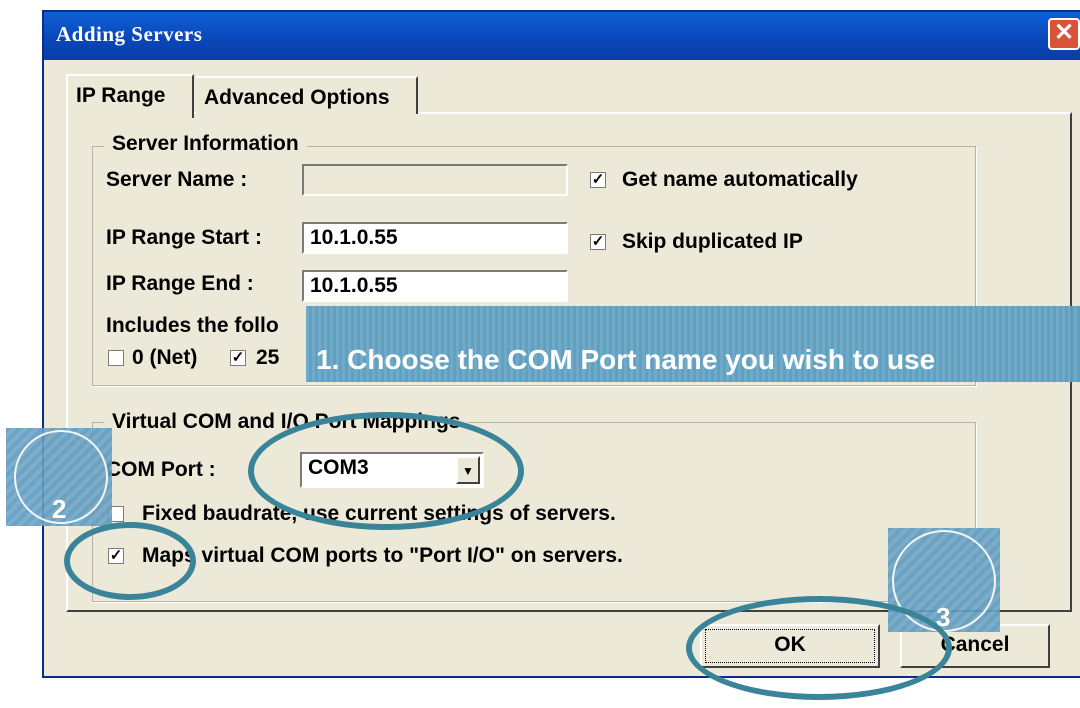 This screenshot has width=1080, height=708. Describe the element at coordinates (205, 144) in the screenshot. I see `server-information-label: Server Information` at that location.